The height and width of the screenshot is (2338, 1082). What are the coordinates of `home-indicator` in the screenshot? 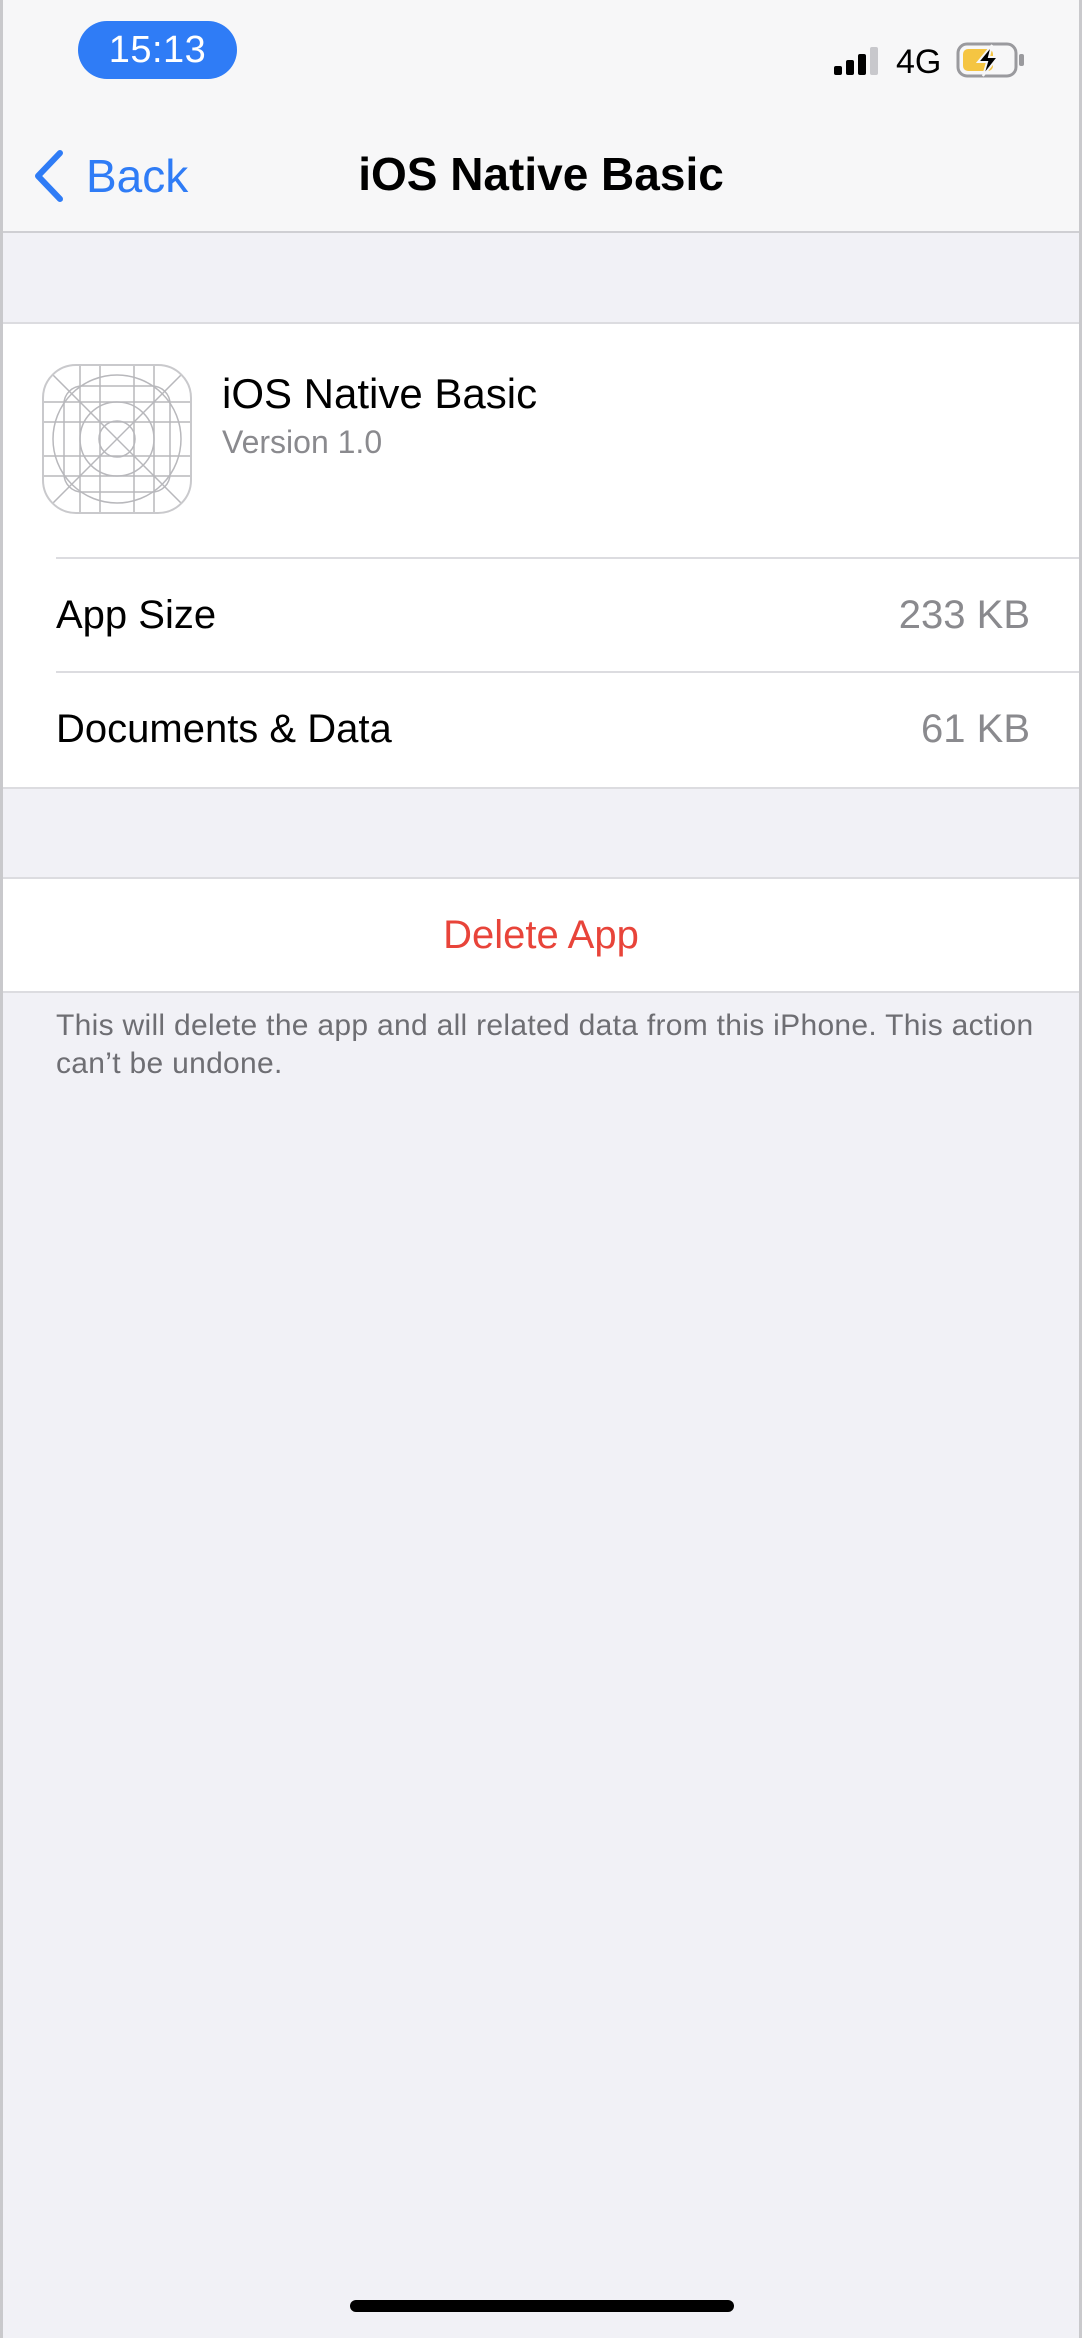 It's located at (542, 2306).